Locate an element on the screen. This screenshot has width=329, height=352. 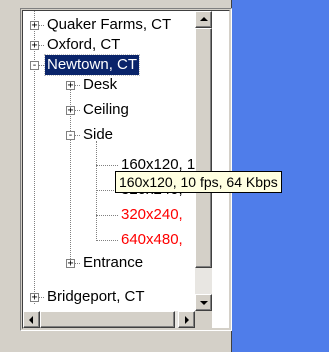
scroll-up-arrow-icon is located at coordinates (204, 19).